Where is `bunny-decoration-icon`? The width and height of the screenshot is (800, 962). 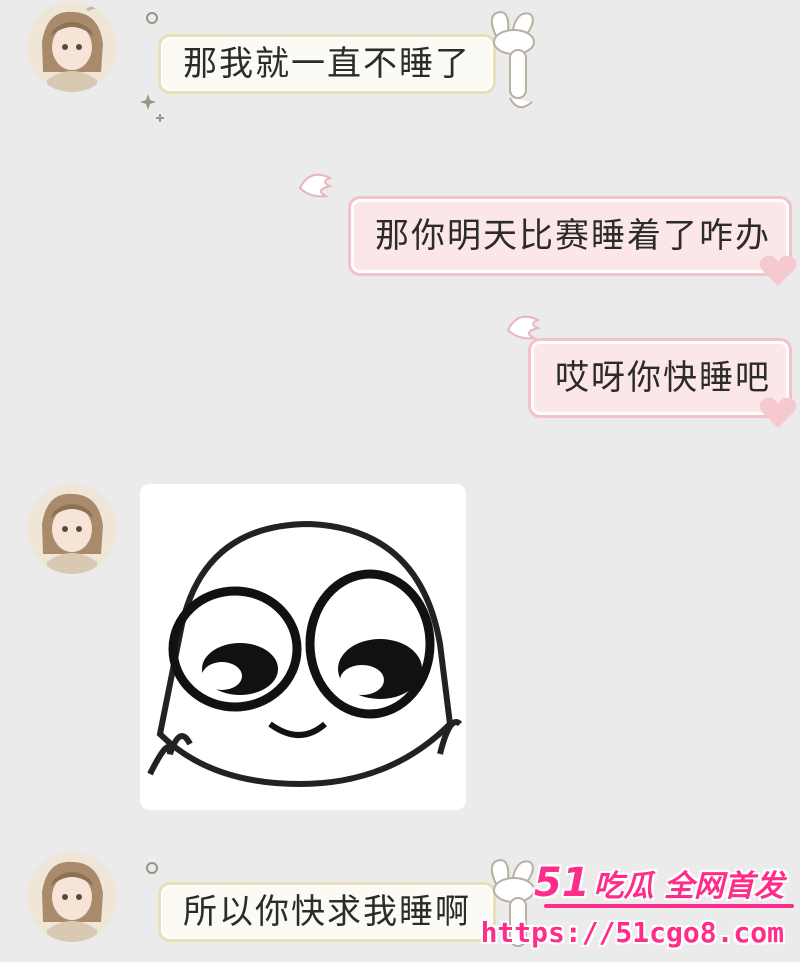
bunny-decoration-icon is located at coordinates (512, 59).